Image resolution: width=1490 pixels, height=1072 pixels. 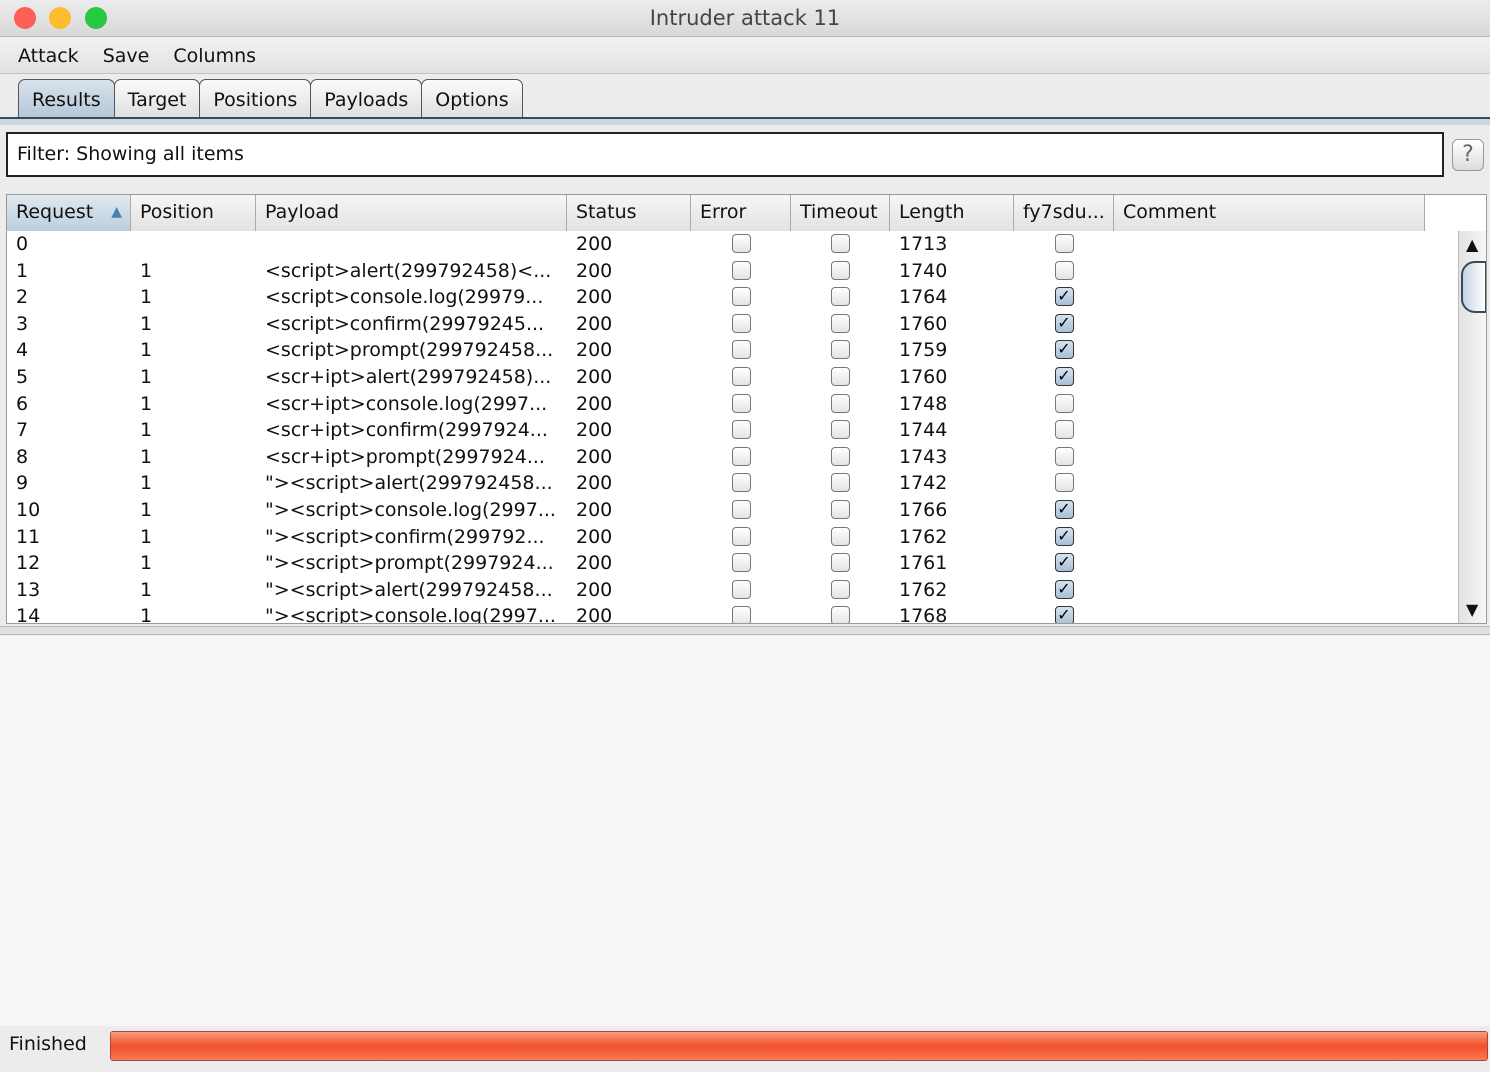 I want to click on column-header-status: Status, so click(x=629, y=213).